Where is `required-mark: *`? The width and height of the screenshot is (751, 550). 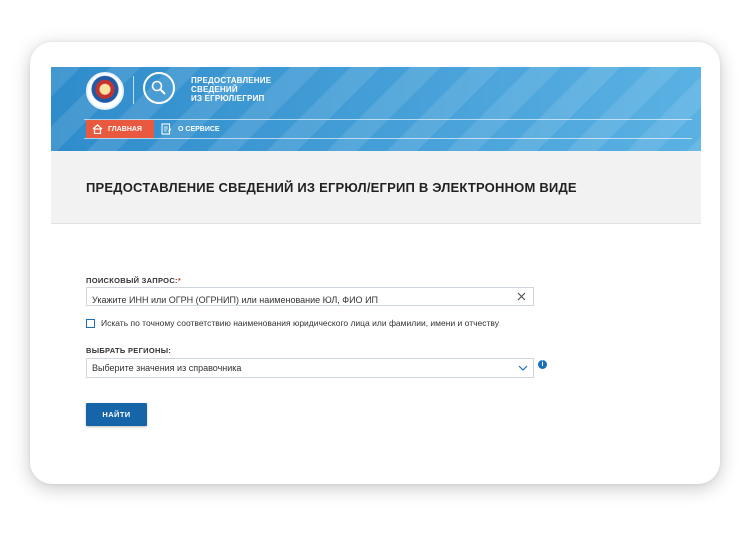 required-mark: * is located at coordinates (179, 280).